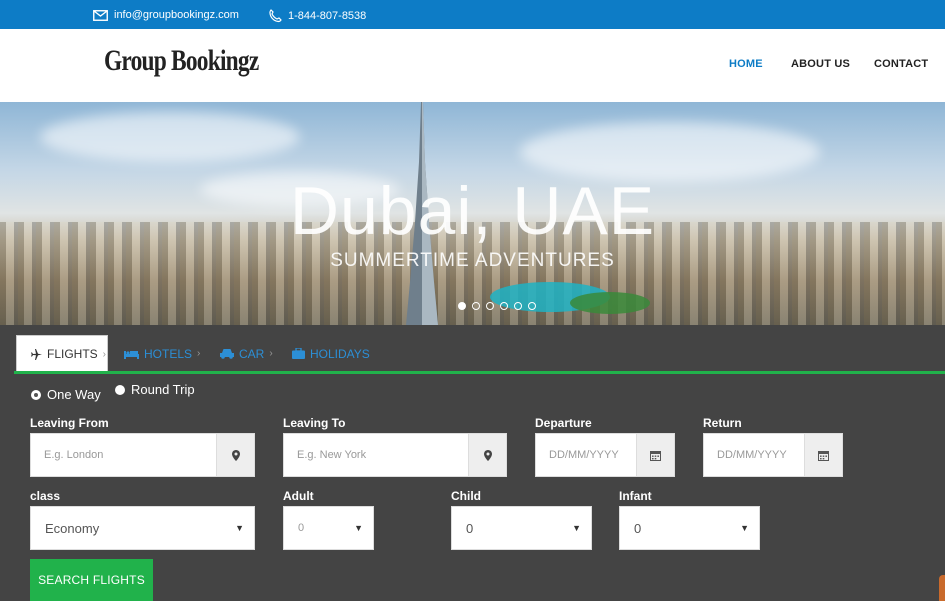 This screenshot has width=945, height=601. What do you see at coordinates (563, 423) in the screenshot?
I see `departure-label: Departure` at bounding box center [563, 423].